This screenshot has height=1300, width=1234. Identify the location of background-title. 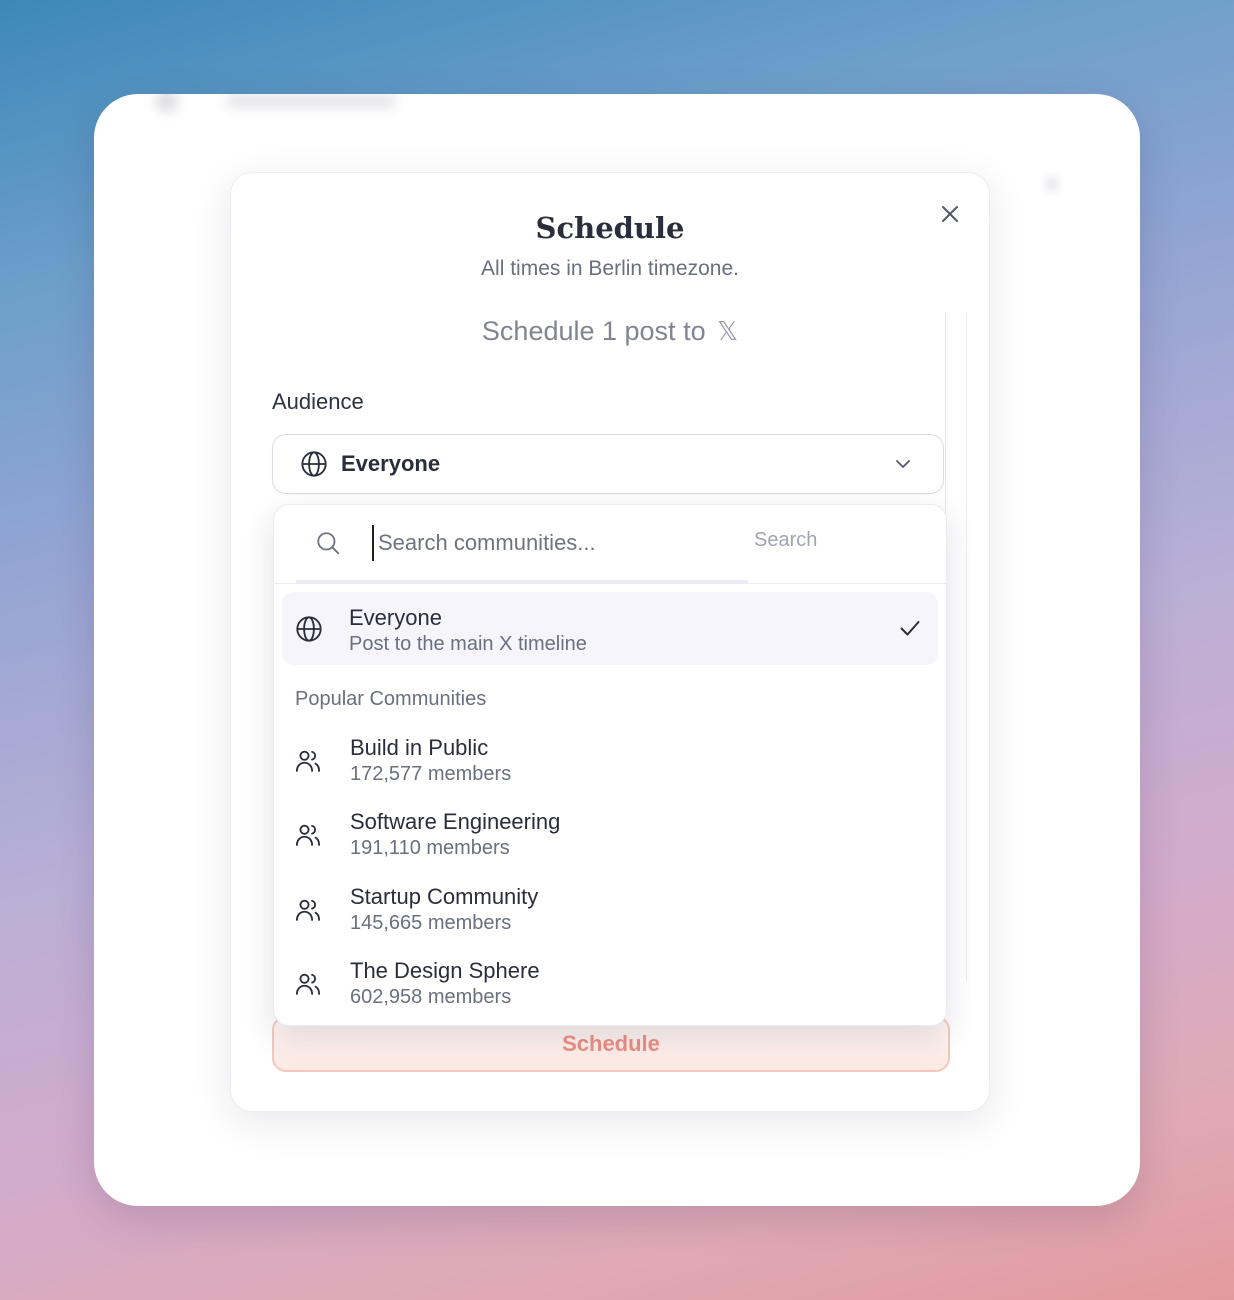
(311, 101).